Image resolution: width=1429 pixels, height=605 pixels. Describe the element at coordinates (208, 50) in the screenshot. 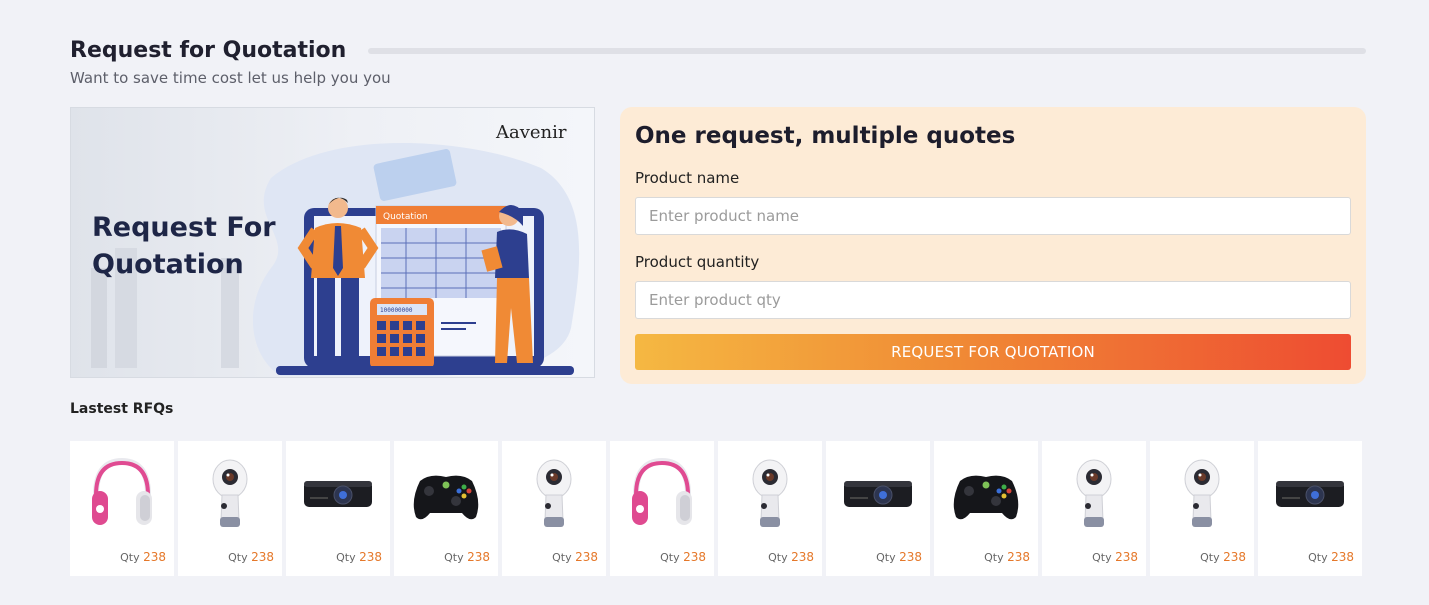

I see `page-title: Request for Quotation` at that location.